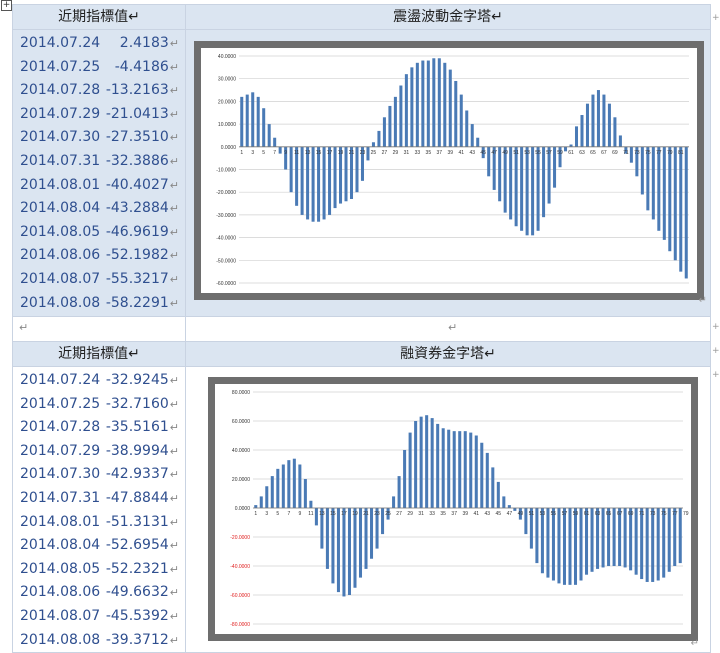  Describe the element at coordinates (510, 514) in the screenshot. I see `x-tick-label: 47` at that location.